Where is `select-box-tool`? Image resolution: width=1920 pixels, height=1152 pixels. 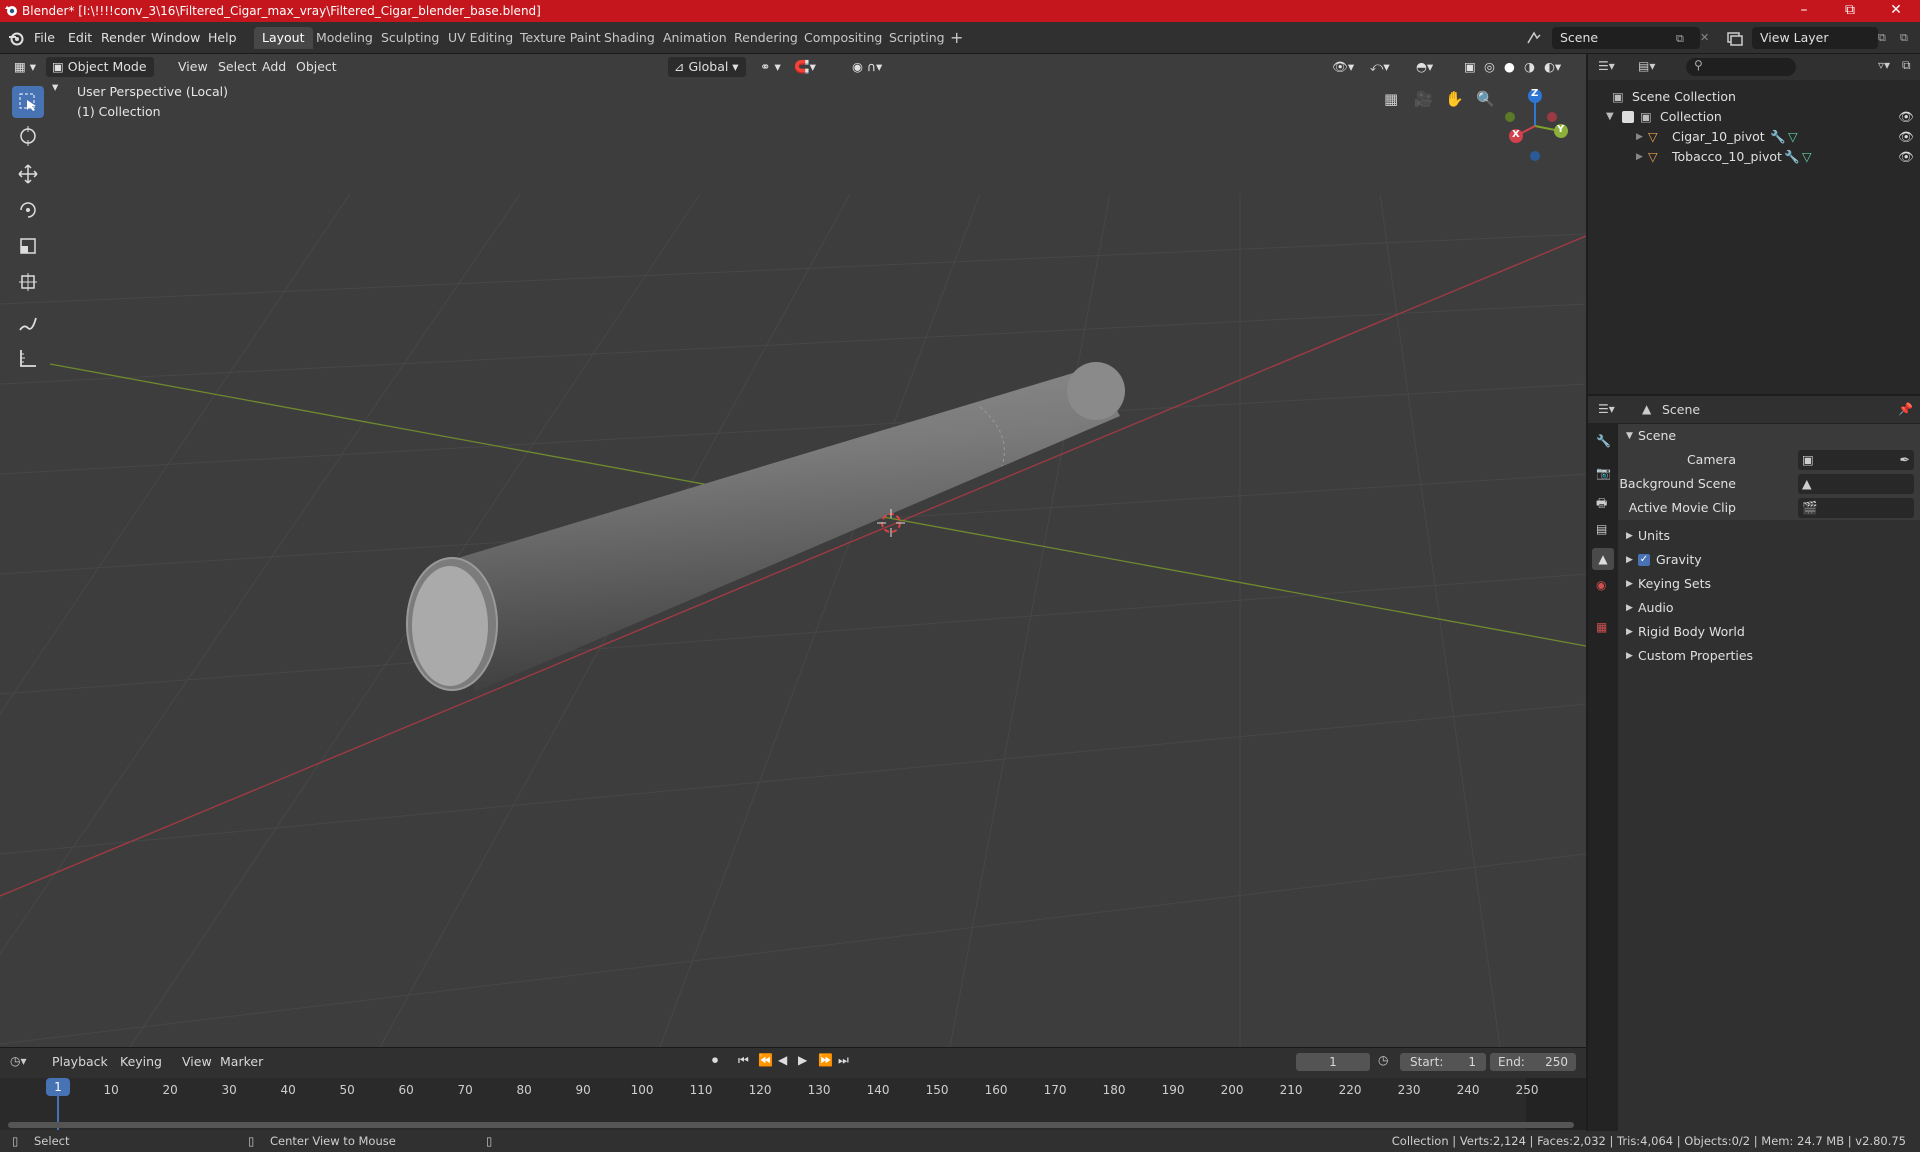
select-box-tool is located at coordinates (28, 102).